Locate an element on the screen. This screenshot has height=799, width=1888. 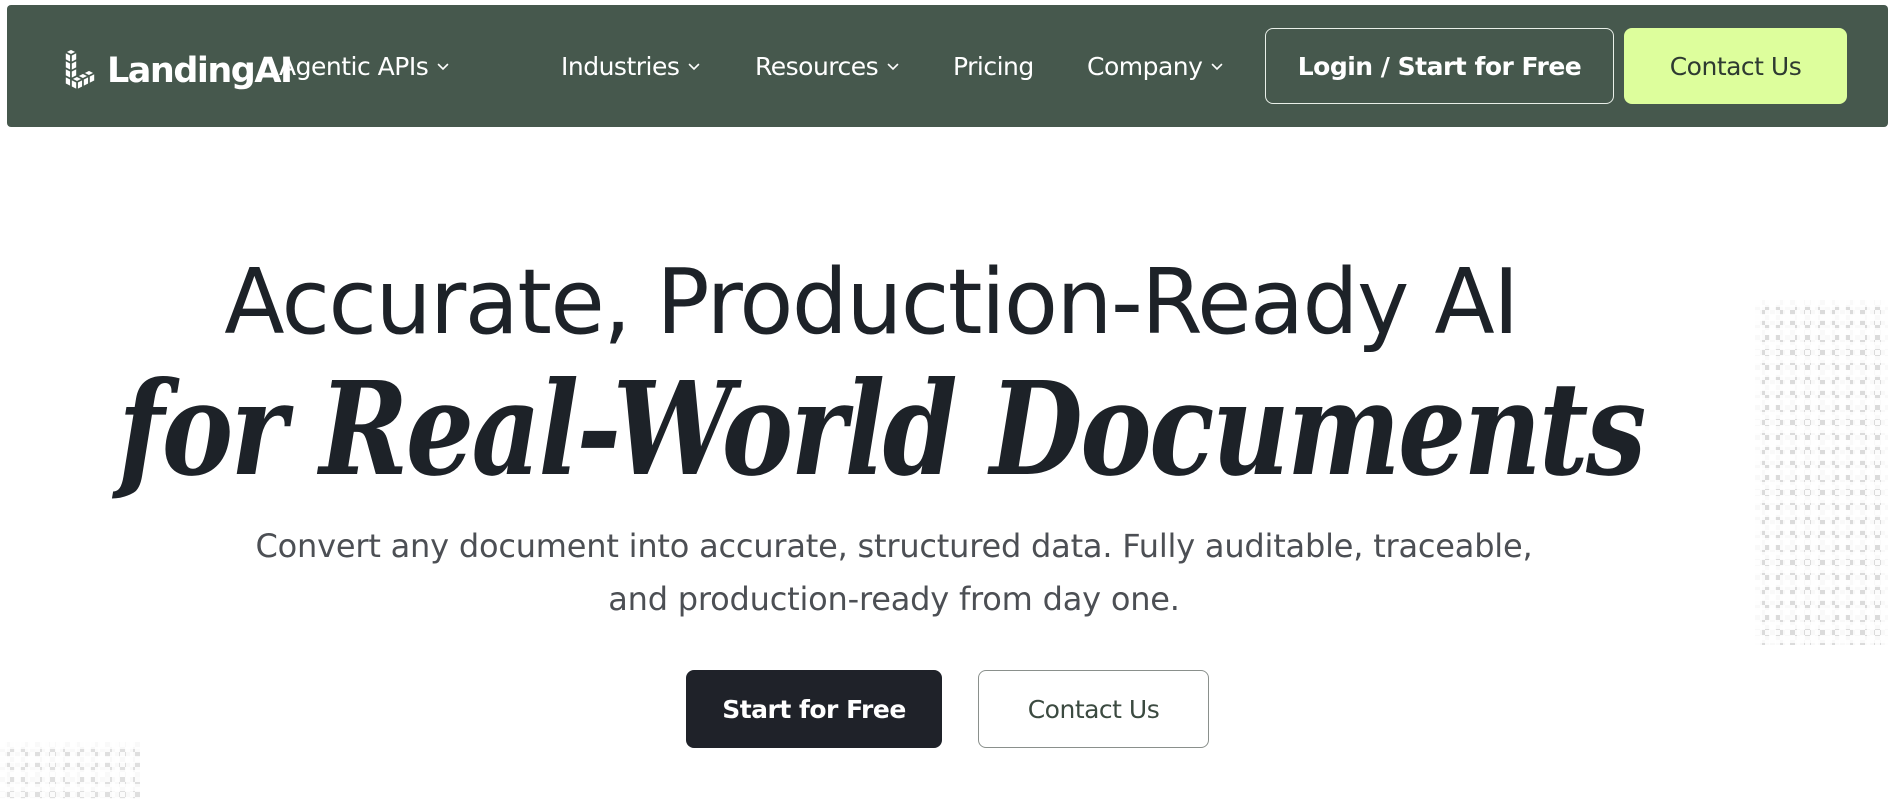
nav-item-label: Company is located at coordinates (1145, 66).